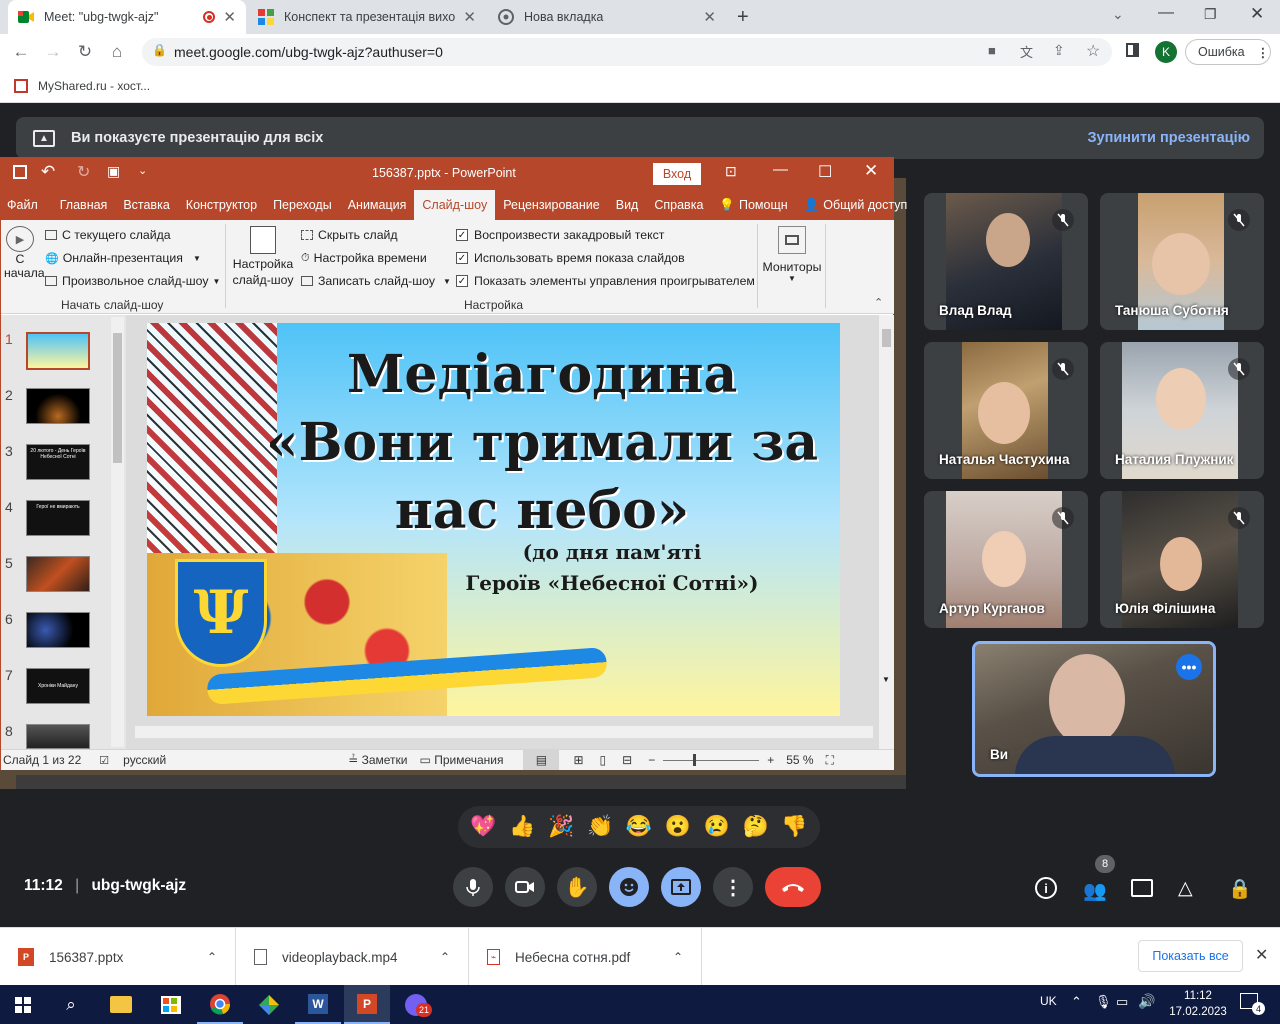 The width and height of the screenshot is (1280, 1024). What do you see at coordinates (127, 17) in the screenshot?
I see `tab-meet: Meet: "ubg-twgk-ajz" ✕` at bounding box center [127, 17].